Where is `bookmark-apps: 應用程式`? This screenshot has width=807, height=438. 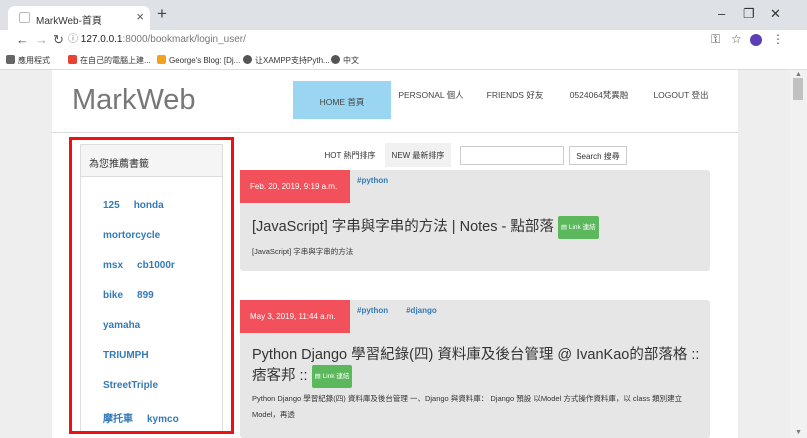
bookmark-apps: 應用程式 is located at coordinates (28, 60).